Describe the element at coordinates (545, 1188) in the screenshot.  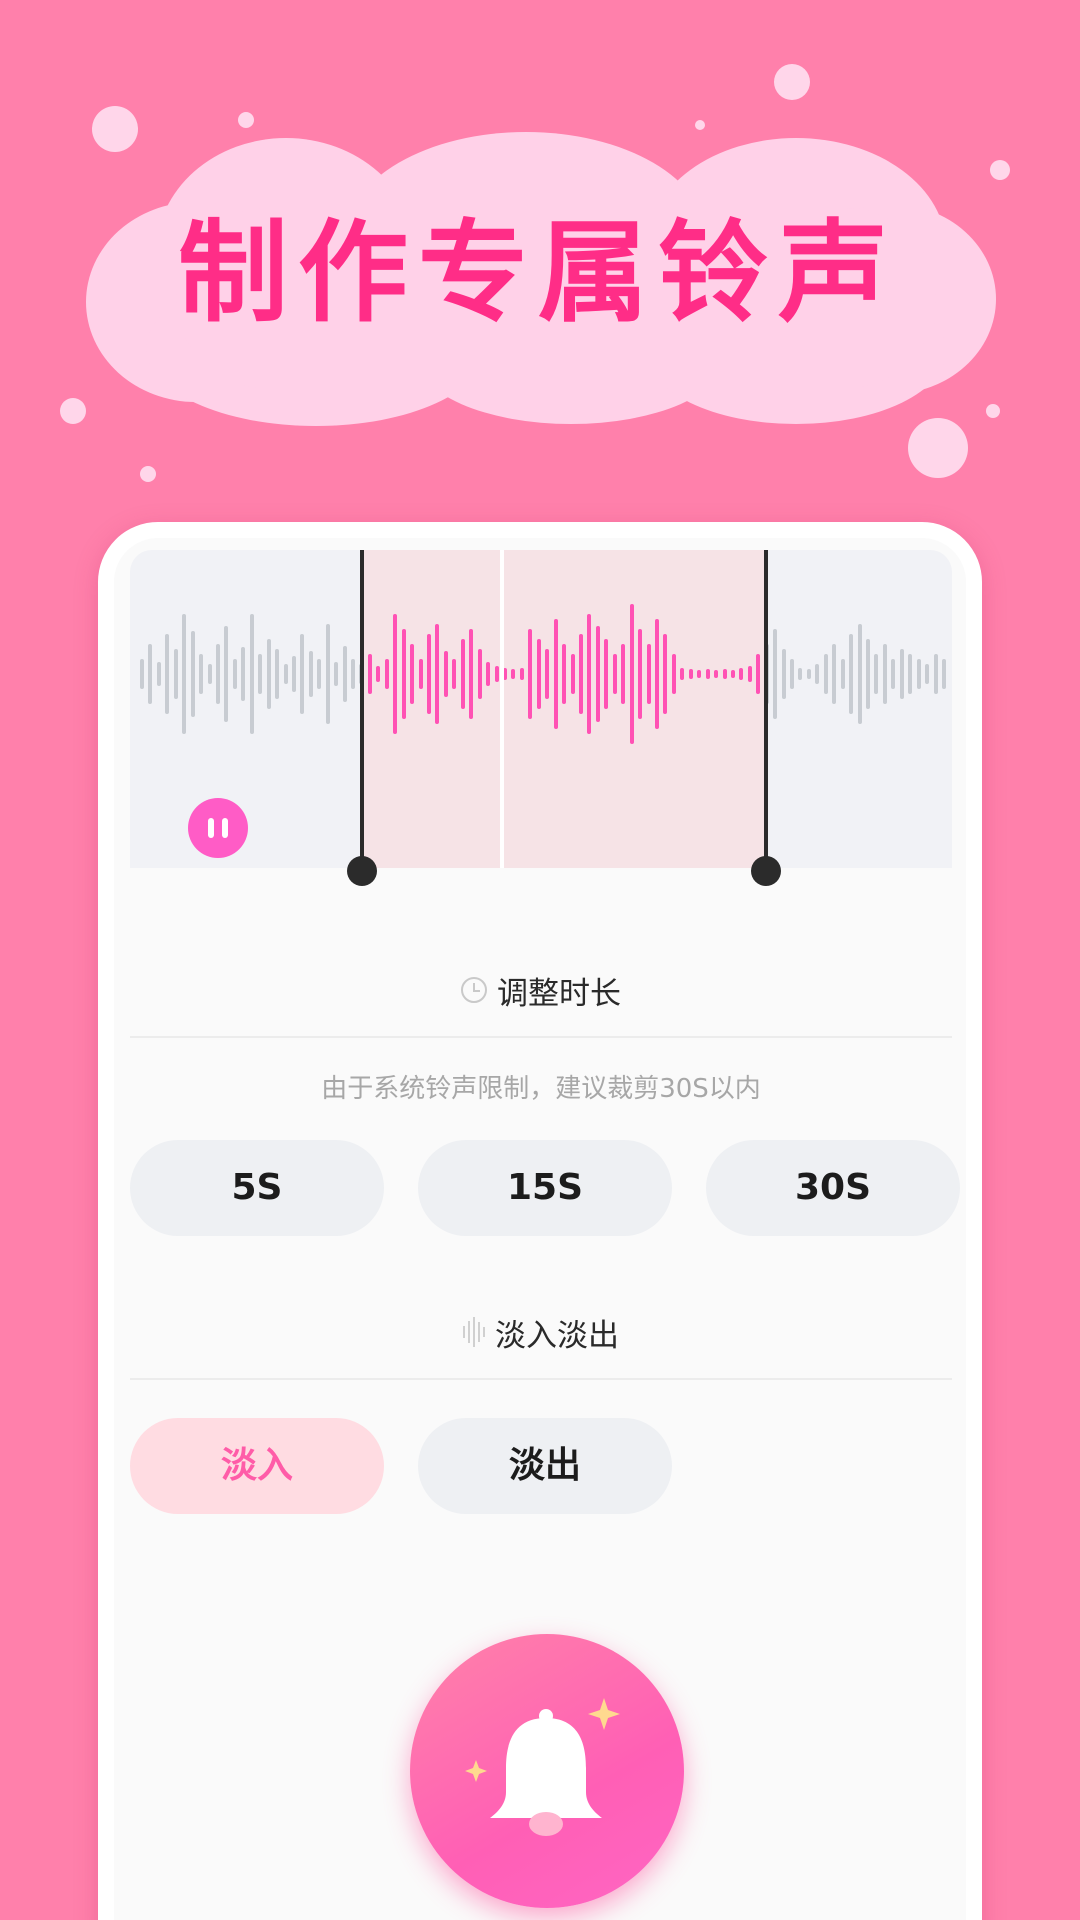
I see `duration-option-15s: 15S` at that location.